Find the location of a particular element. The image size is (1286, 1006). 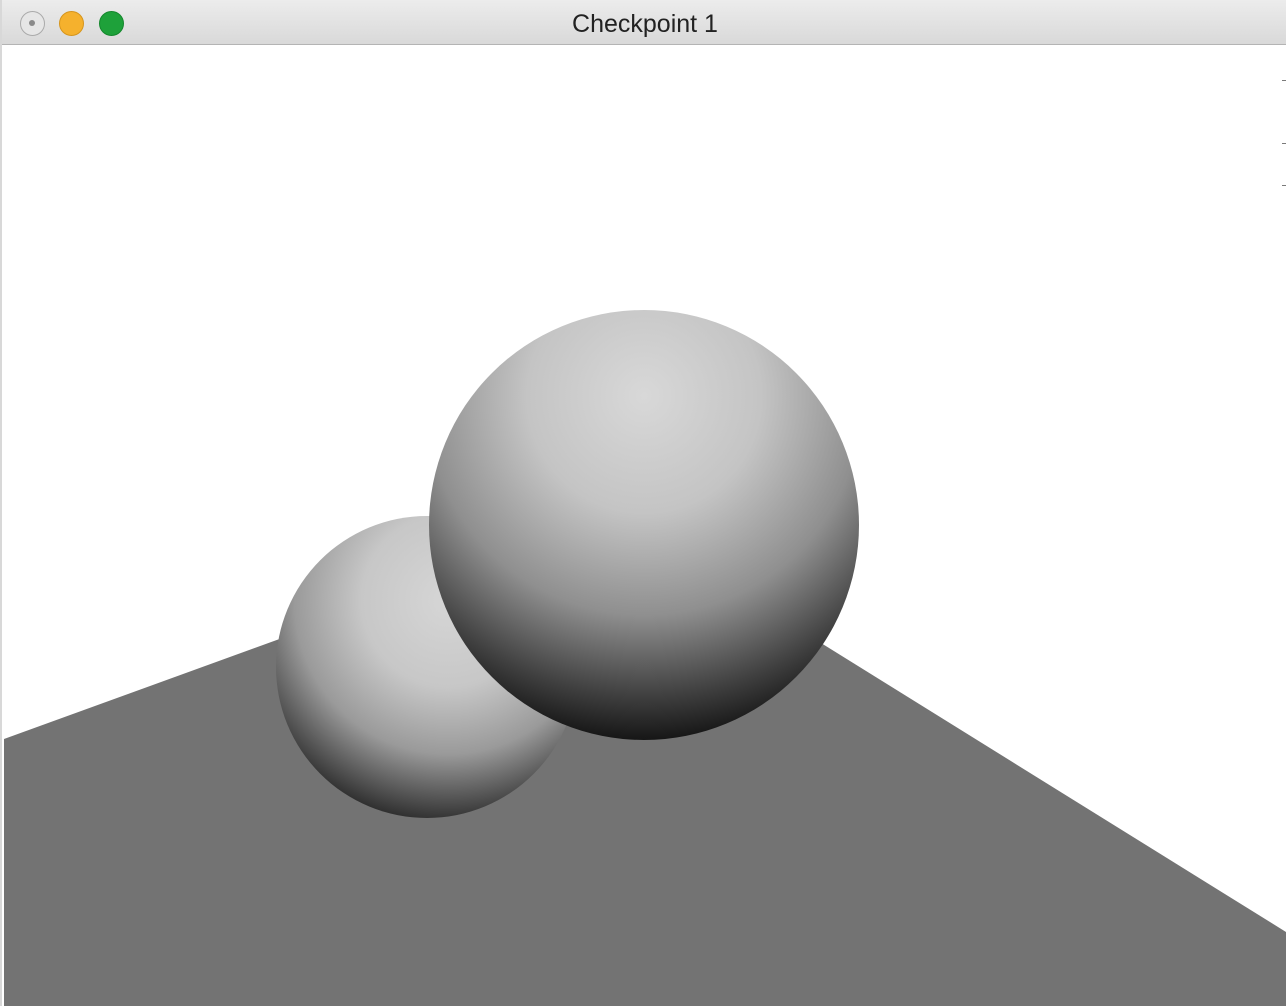

window-title: Checkpoint 1 is located at coordinates (645, 24).